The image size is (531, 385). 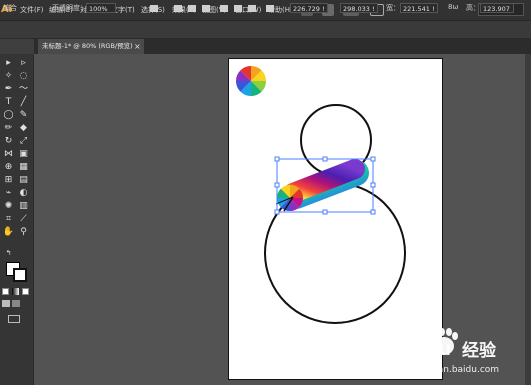 I want to click on blend-capsule, so click(x=322, y=185).